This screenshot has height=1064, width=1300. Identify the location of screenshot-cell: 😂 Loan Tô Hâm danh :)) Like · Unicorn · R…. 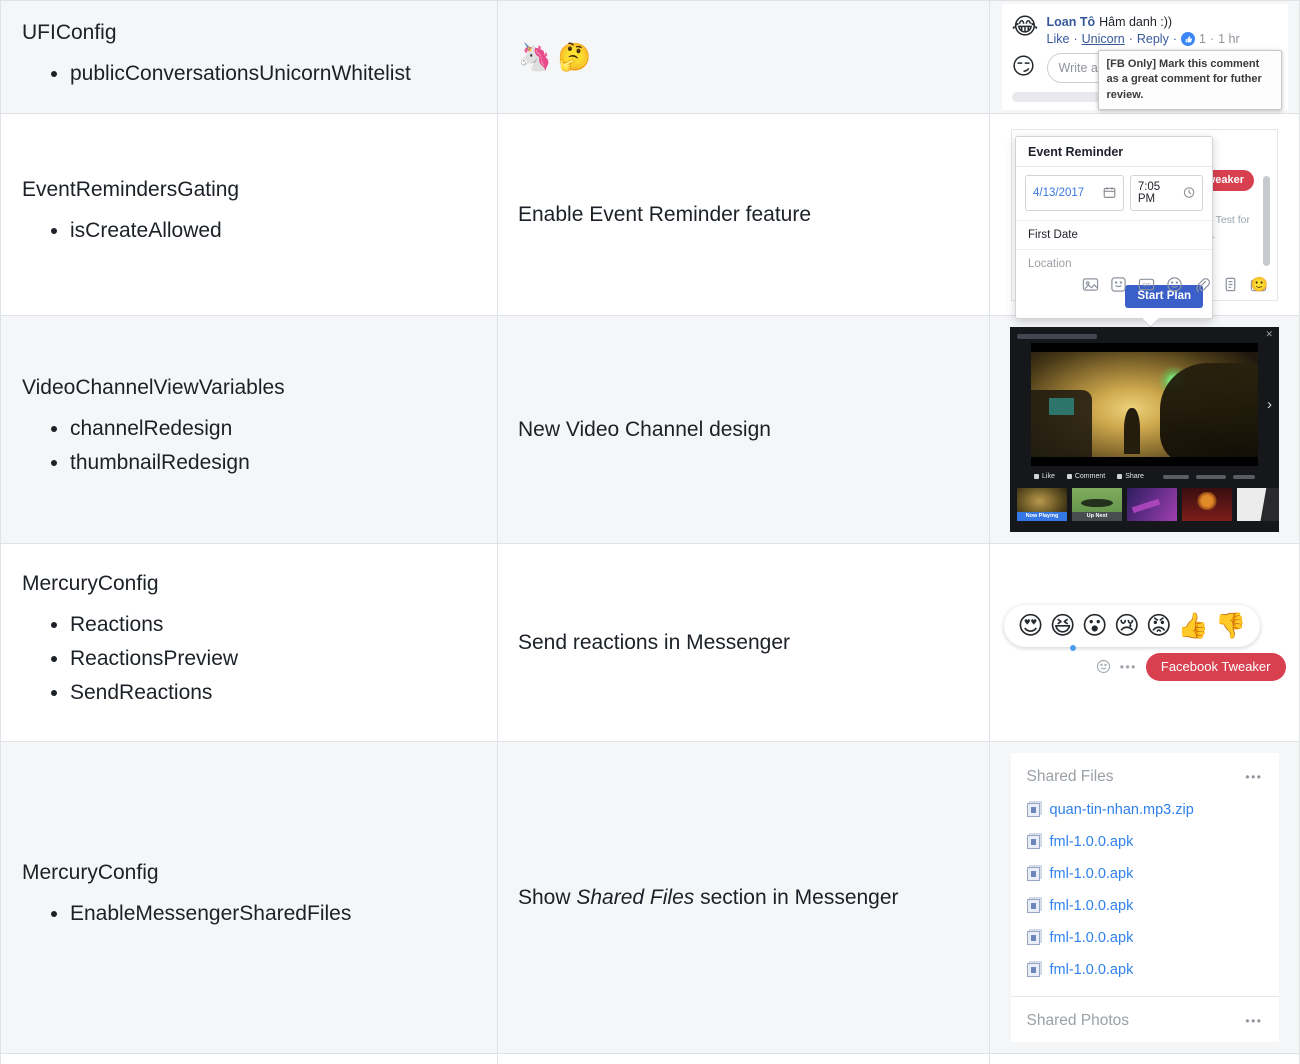
(1144, 57).